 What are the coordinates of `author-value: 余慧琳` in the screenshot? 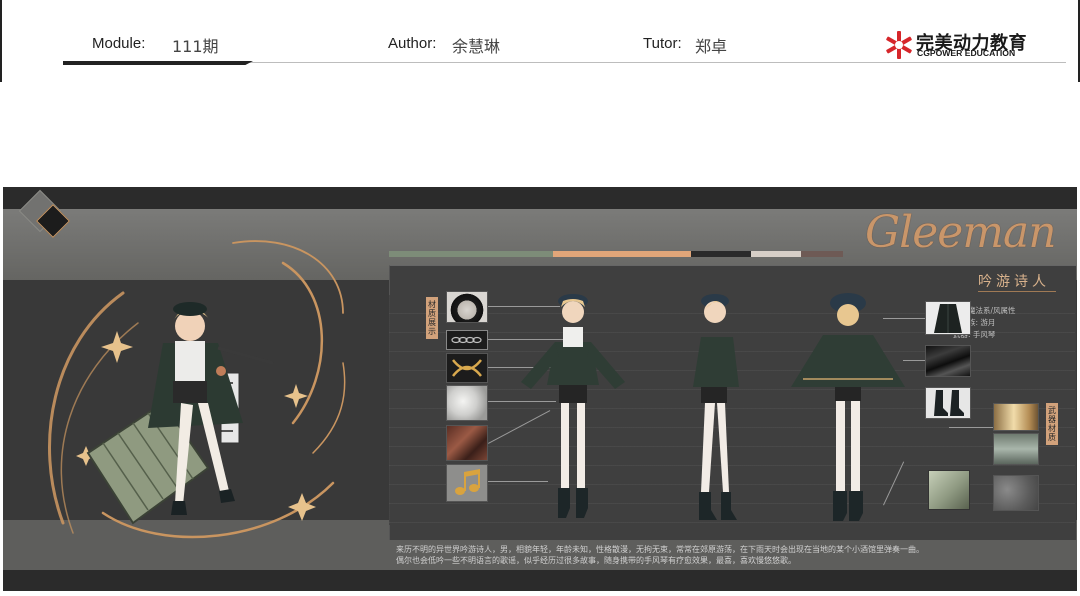 It's located at (476, 46).